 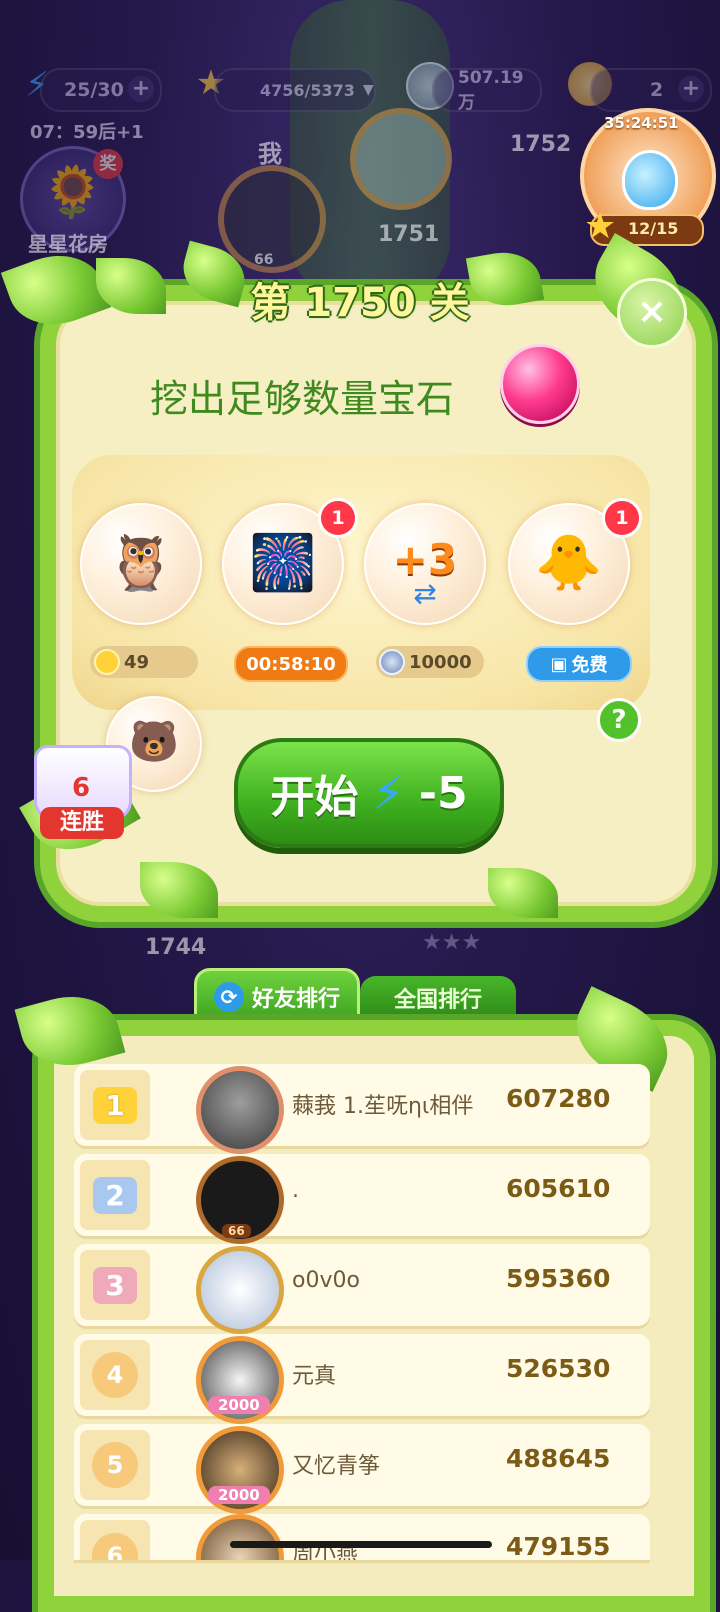 I want to click on map-node-1752: 1752, so click(x=540, y=144).